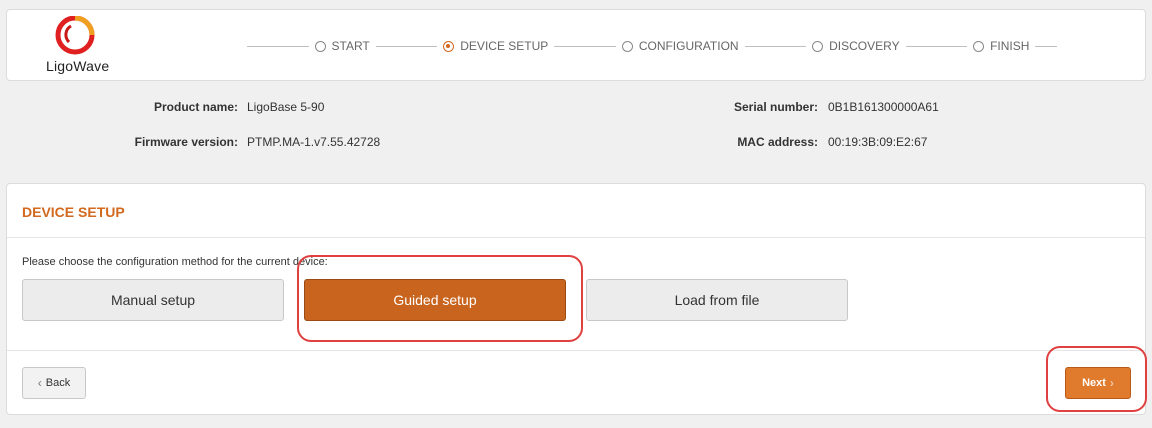 Image resolution: width=1152 pixels, height=428 pixels. I want to click on product-name-label: Product name:, so click(195, 107).